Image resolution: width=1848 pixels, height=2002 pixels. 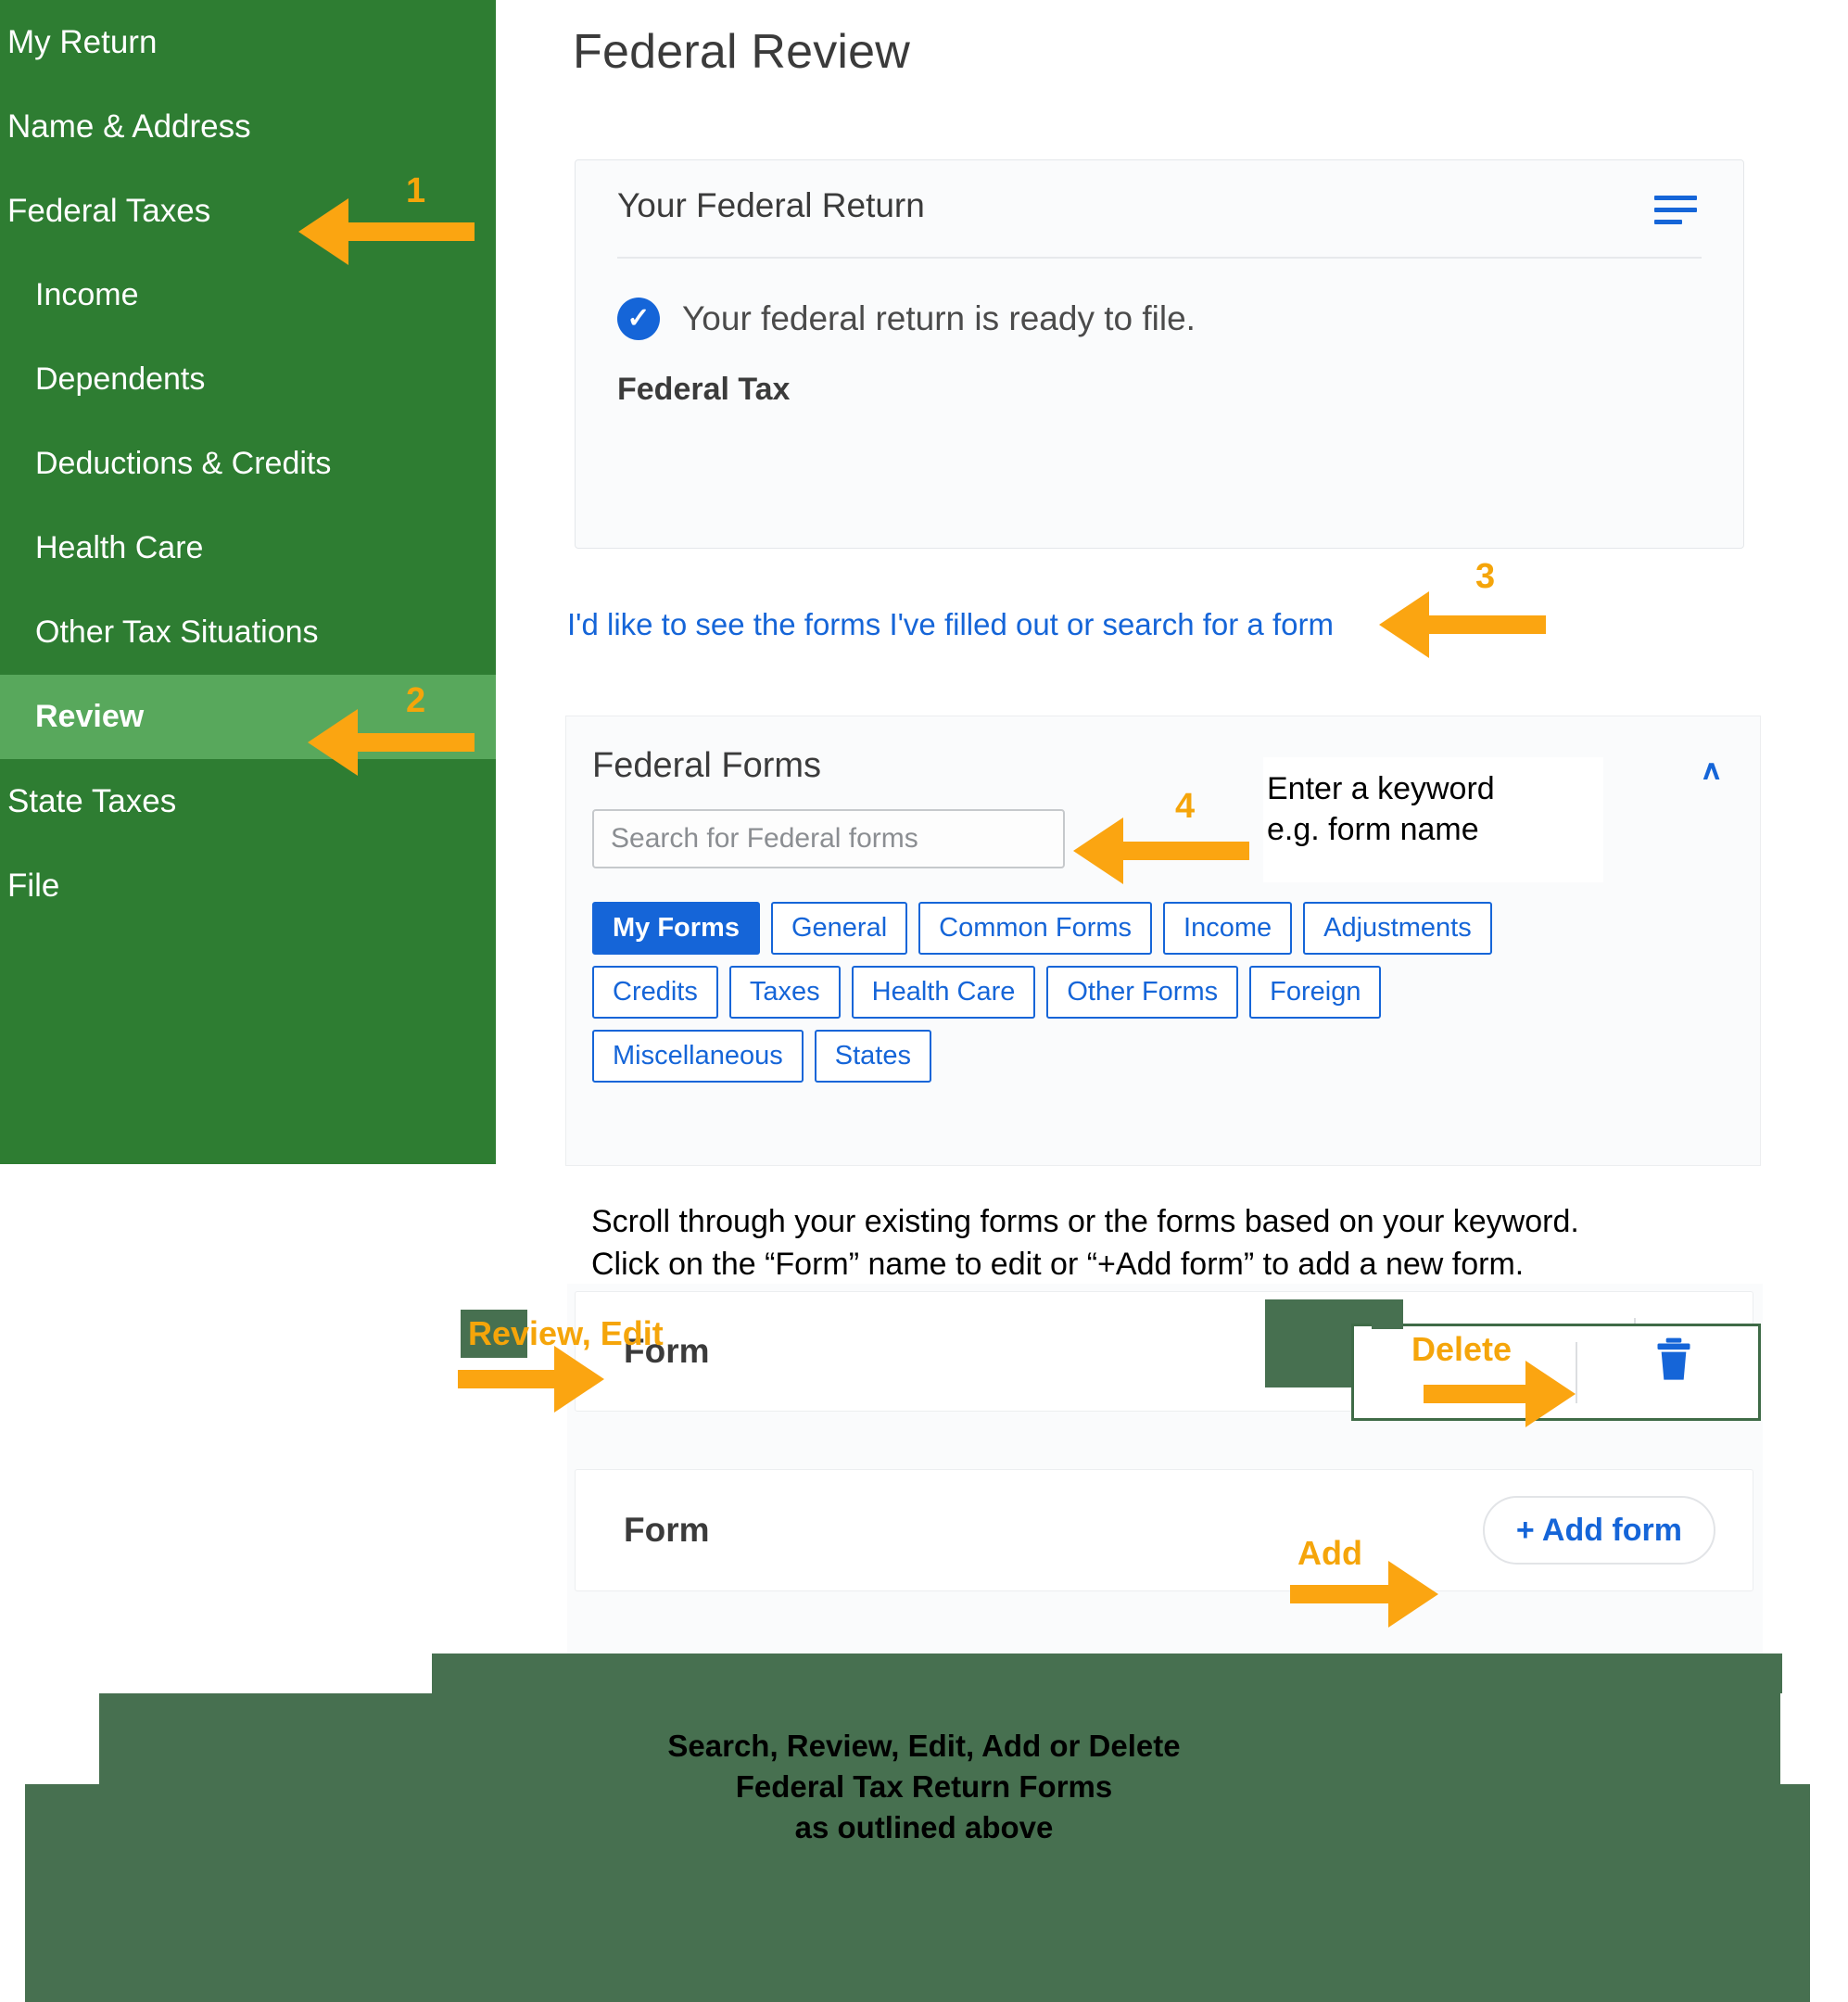 What do you see at coordinates (667, 1531) in the screenshot?
I see `form-row-label: Form` at bounding box center [667, 1531].